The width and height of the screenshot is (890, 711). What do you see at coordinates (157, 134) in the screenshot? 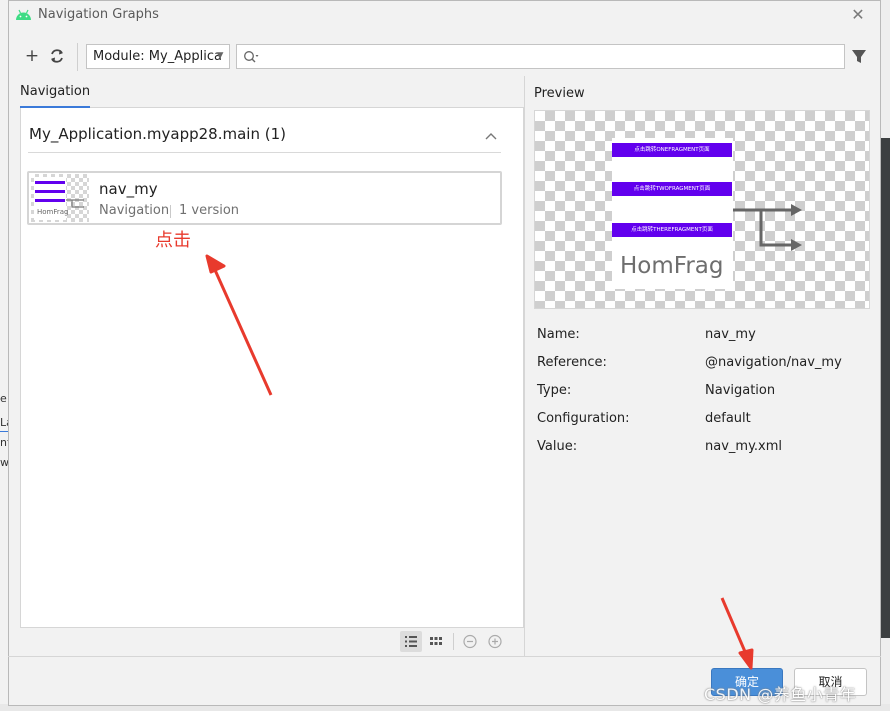
I see `group-title: My_Application.myapp28.main (1)` at bounding box center [157, 134].